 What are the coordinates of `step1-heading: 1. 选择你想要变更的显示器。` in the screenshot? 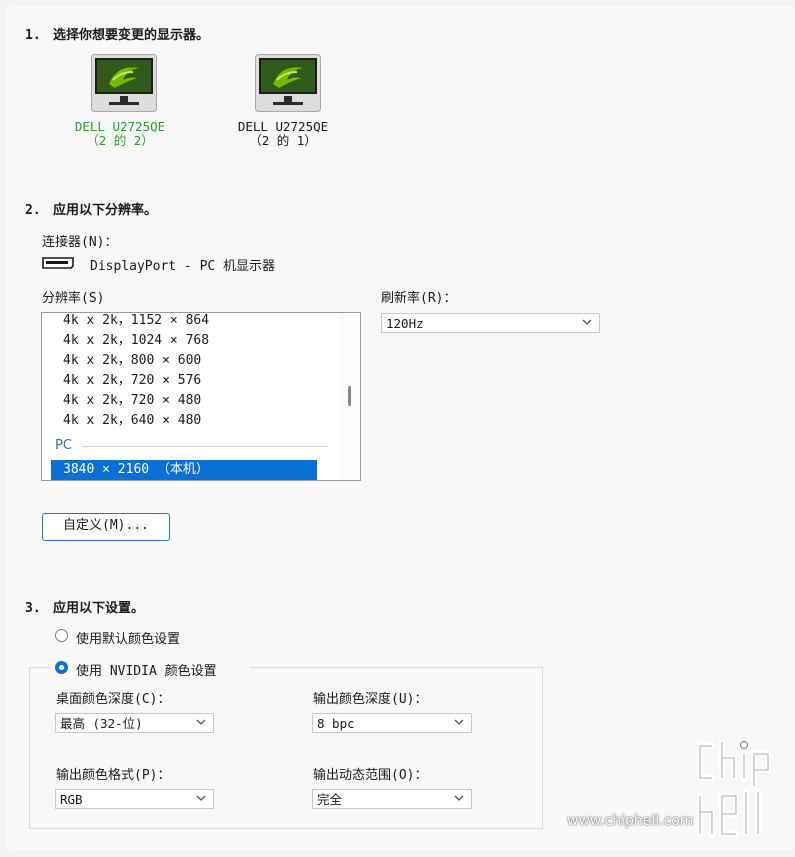 It's located at (117, 33).